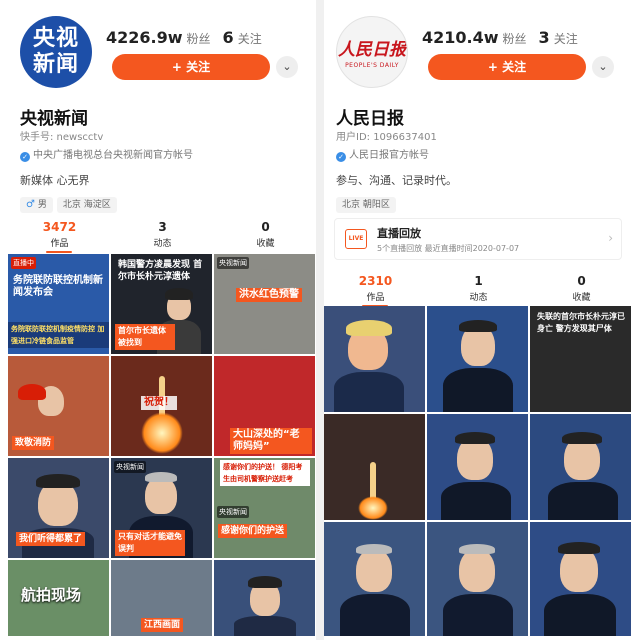 This screenshot has width=640, height=640. I want to click on tile-caption: 洪水红色预警, so click(269, 295).